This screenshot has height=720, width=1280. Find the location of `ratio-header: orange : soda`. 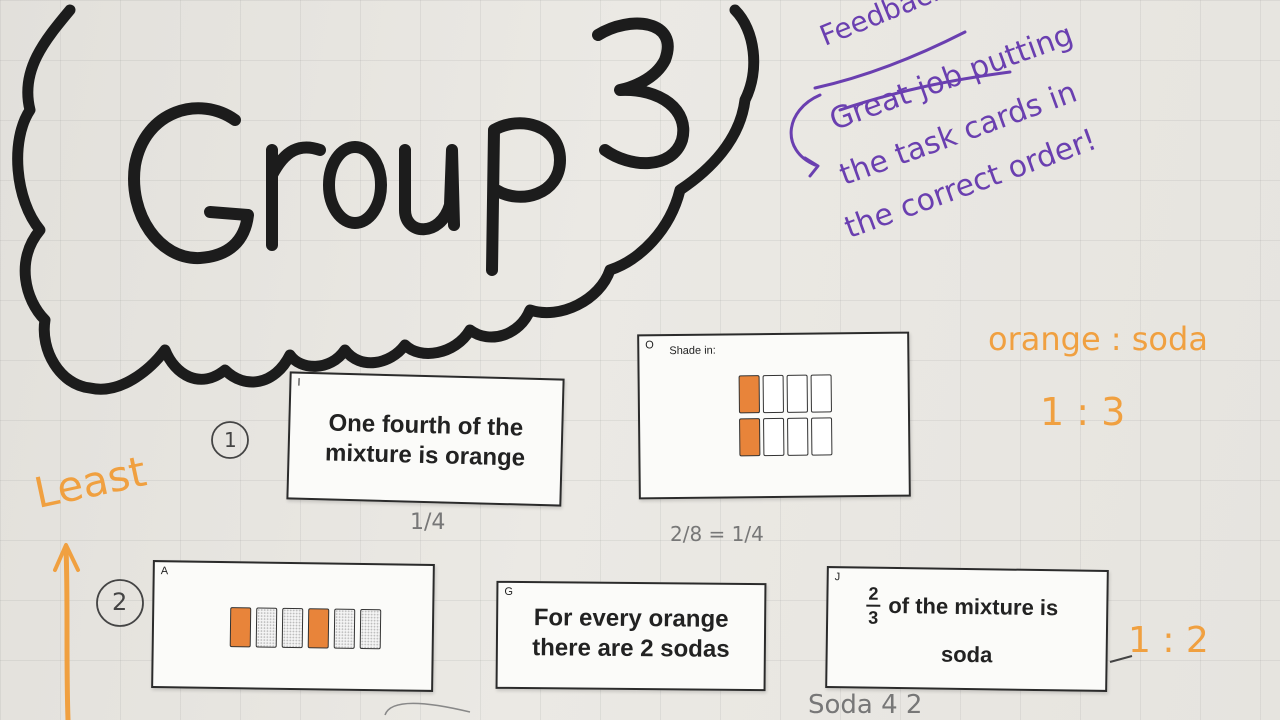

ratio-header: orange : soda is located at coordinates (1098, 339).